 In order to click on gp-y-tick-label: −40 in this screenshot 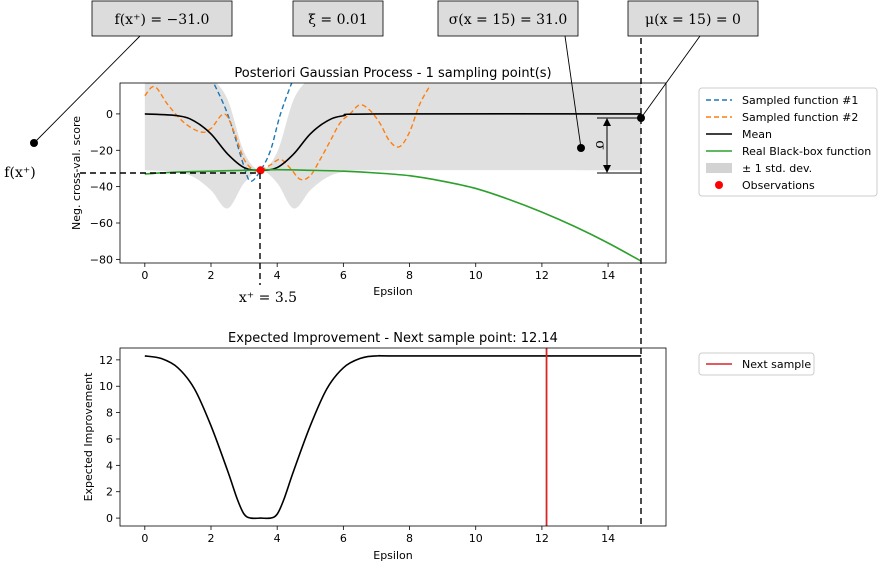, I will do `click(101, 187)`.